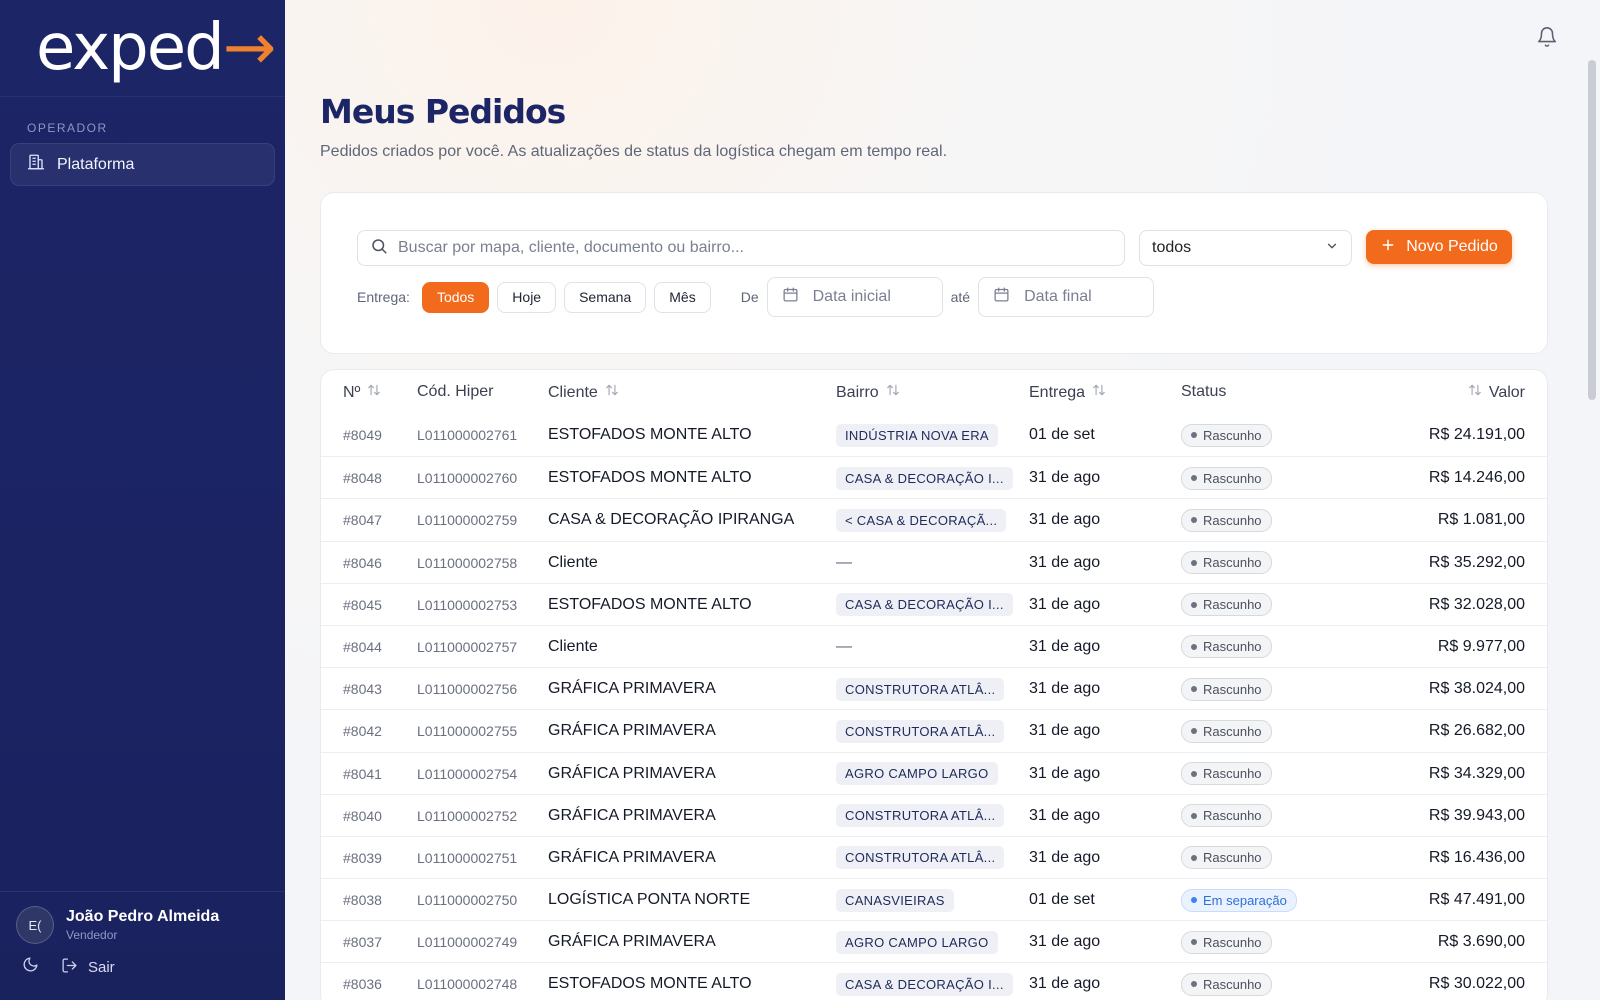 Image resolution: width=1600 pixels, height=1000 pixels. I want to click on sidebar-footer: E( João Pedro Almeida Vendedor Sair, so click(142, 945).